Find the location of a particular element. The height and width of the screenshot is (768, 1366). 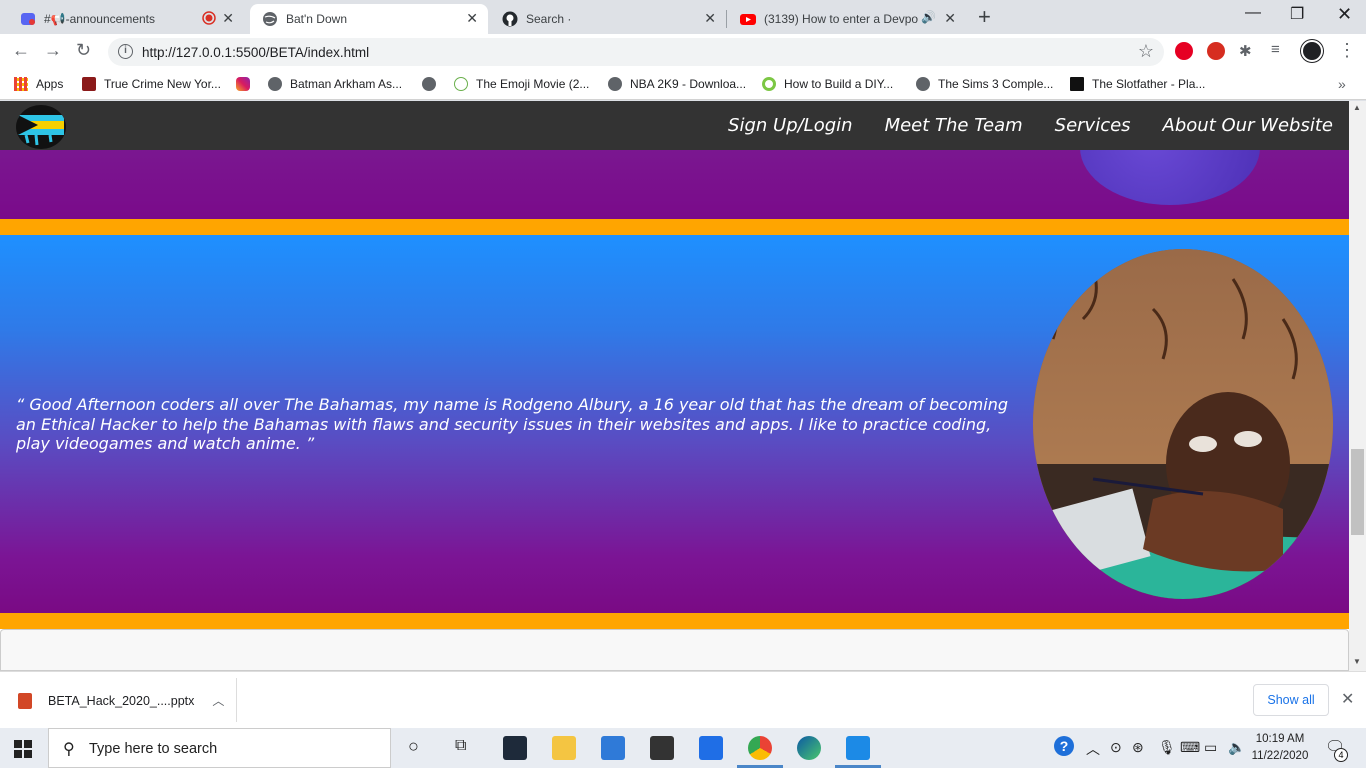

keyboard-icon: ⌨ is located at coordinates (1190, 747).